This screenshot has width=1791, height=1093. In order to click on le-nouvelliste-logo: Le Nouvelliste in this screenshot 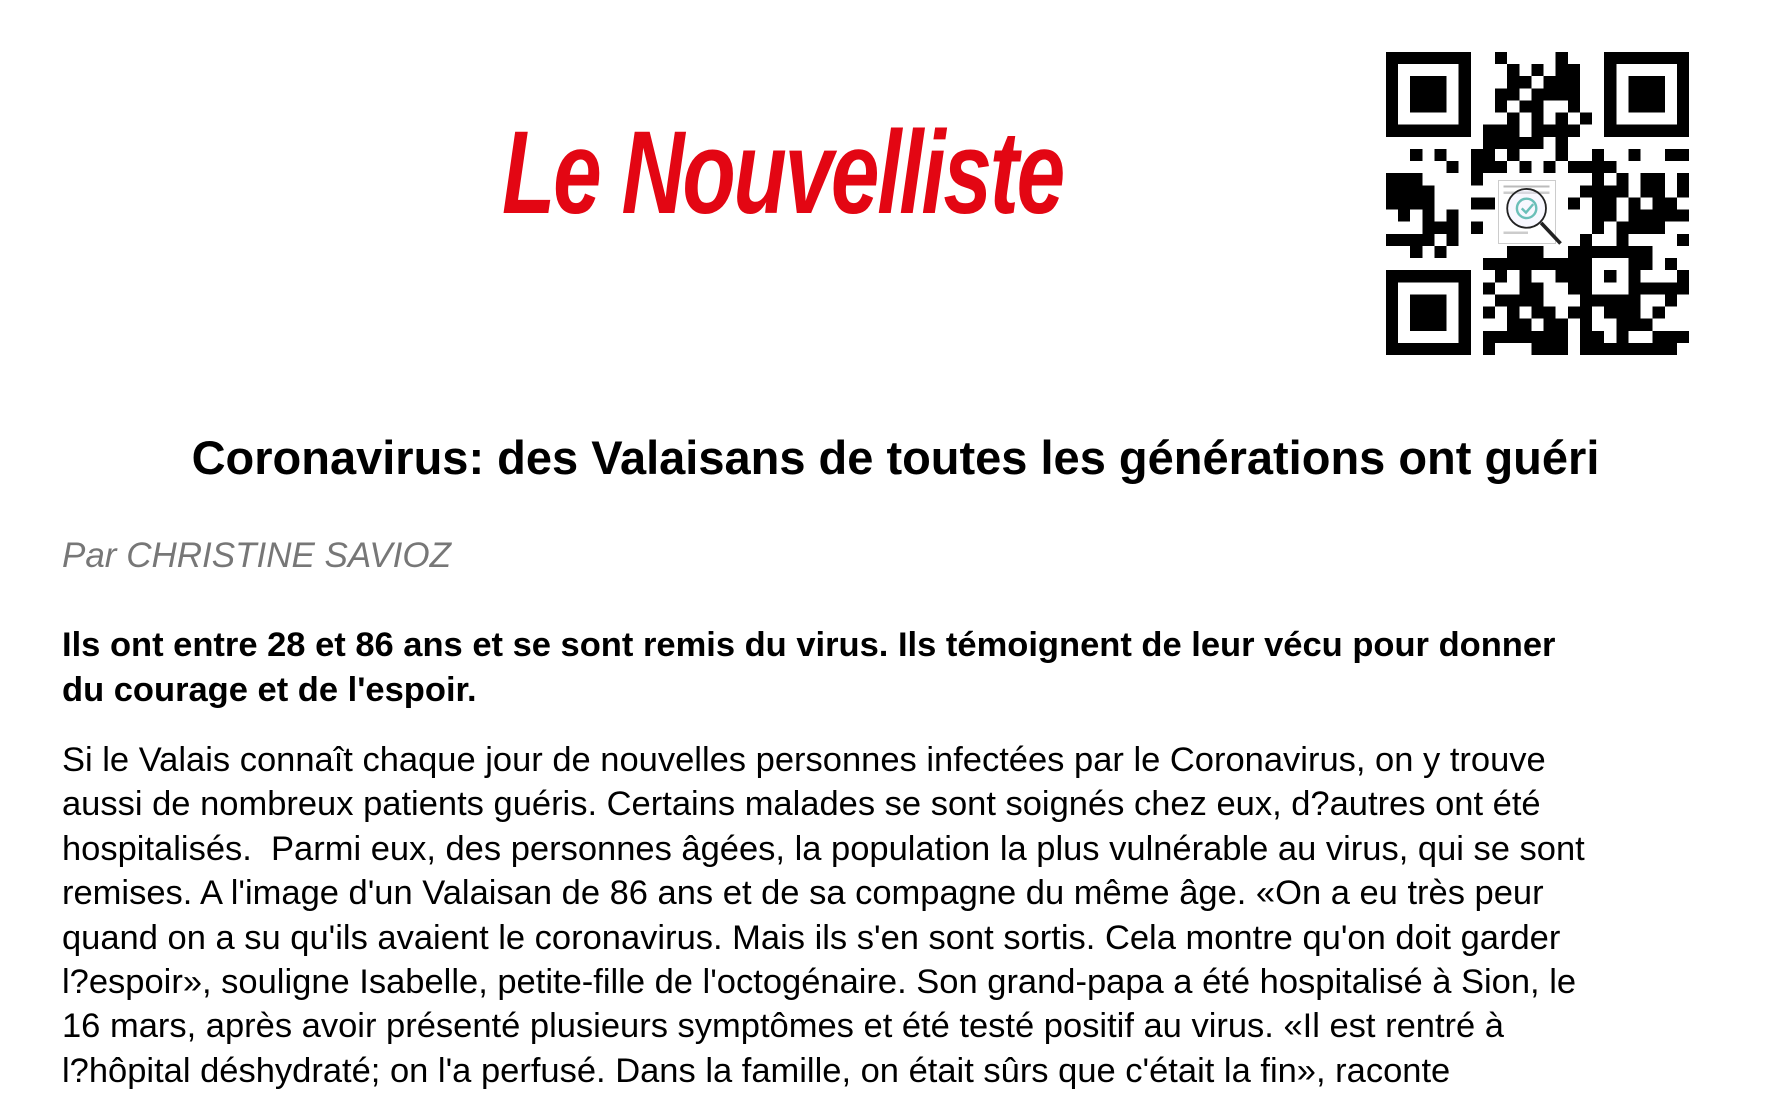, I will do `click(803, 173)`.